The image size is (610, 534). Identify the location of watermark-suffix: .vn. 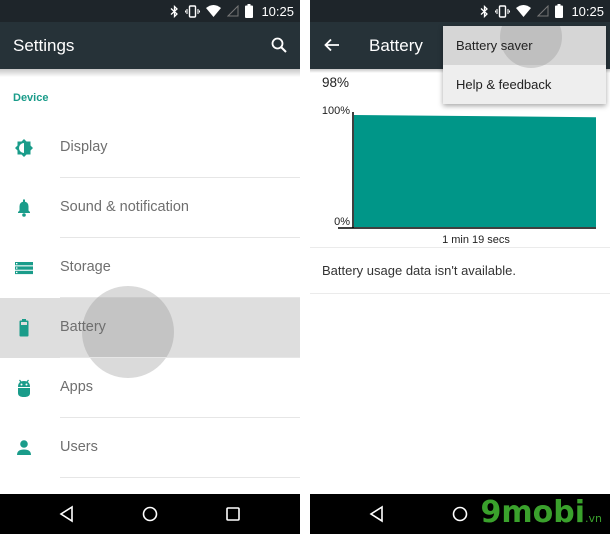
(593, 518).